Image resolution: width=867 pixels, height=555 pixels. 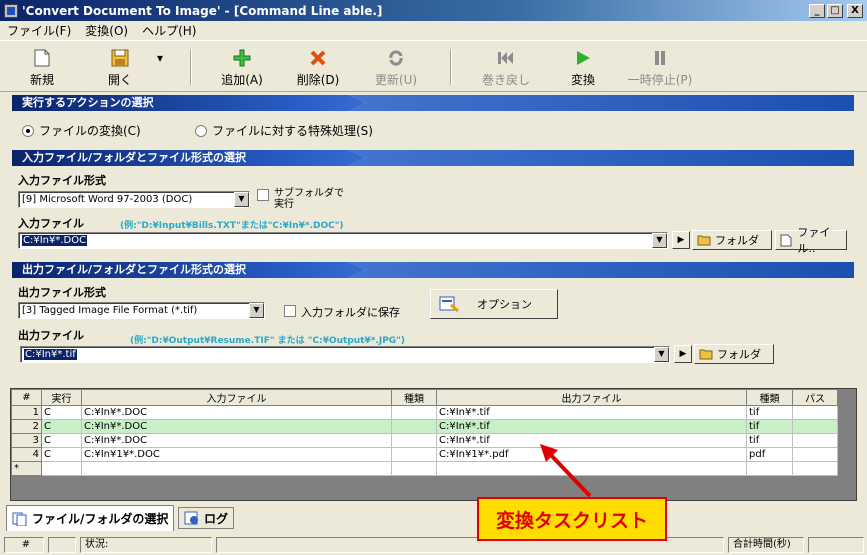 What do you see at coordinates (681, 240) in the screenshot?
I see `input-run-button: ▶` at bounding box center [681, 240].